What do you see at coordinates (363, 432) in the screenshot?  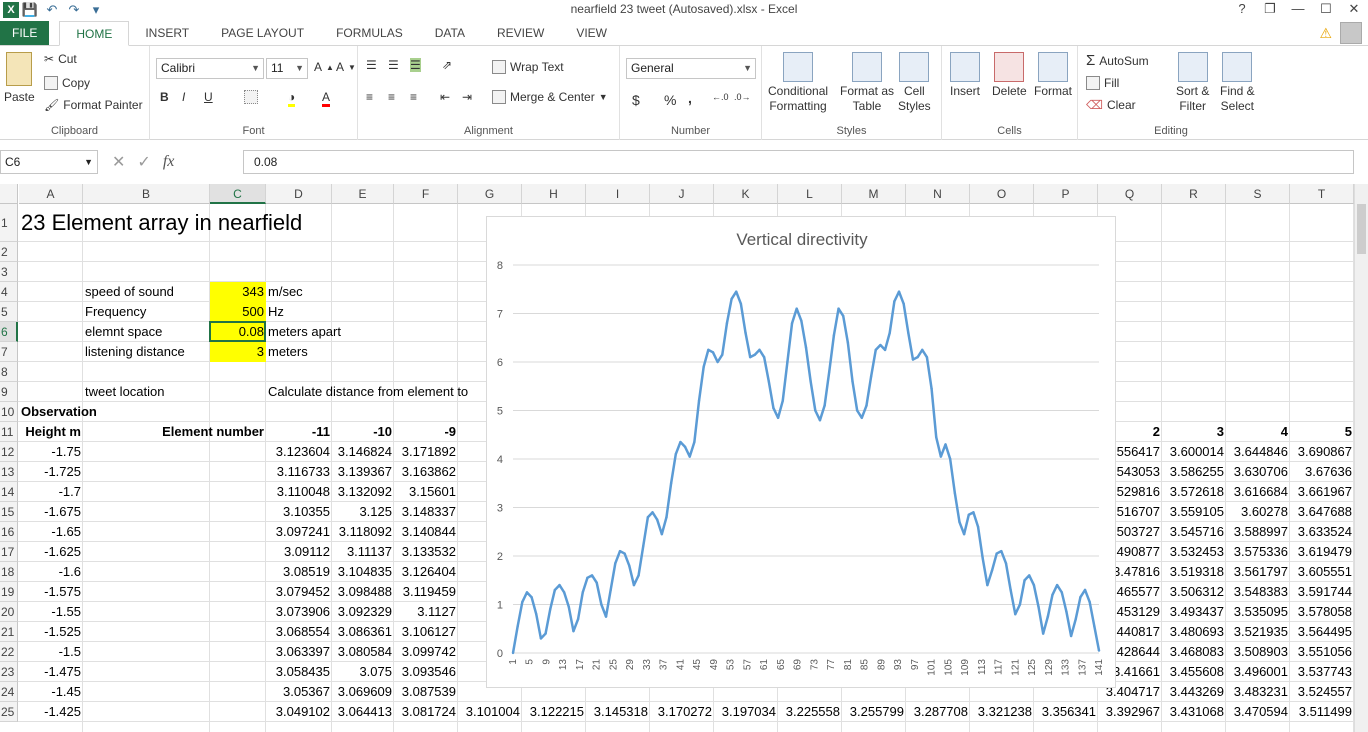 I see `element-index-header-e: -10` at bounding box center [363, 432].